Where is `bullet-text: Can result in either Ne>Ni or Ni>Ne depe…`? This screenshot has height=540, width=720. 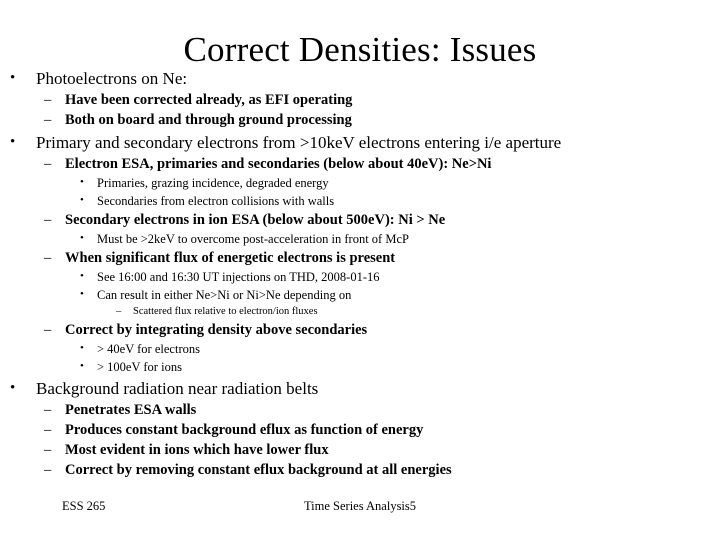
bullet-text: Can result in either Ne>Ni or Ni>Ne depe… is located at coordinates (224, 295).